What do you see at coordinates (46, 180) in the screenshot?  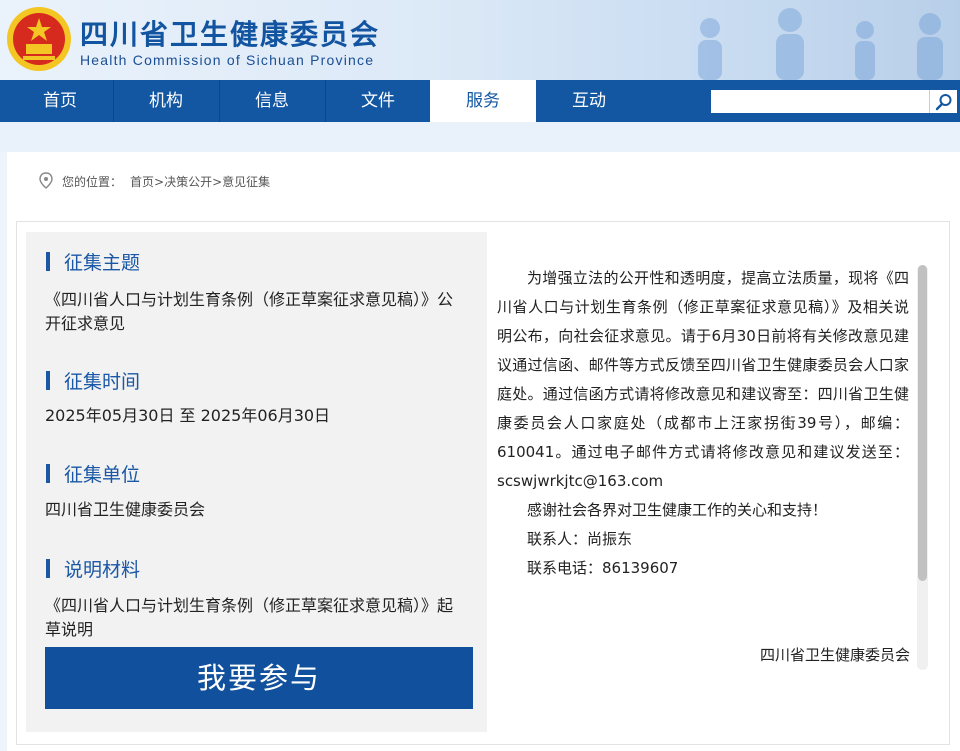 I see `location-pin-icon` at bounding box center [46, 180].